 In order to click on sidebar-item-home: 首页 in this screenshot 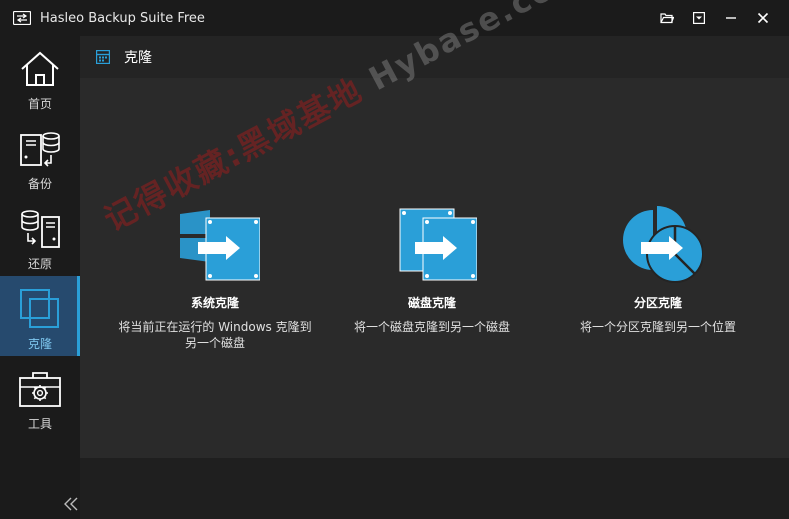, I will do `click(40, 76)`.